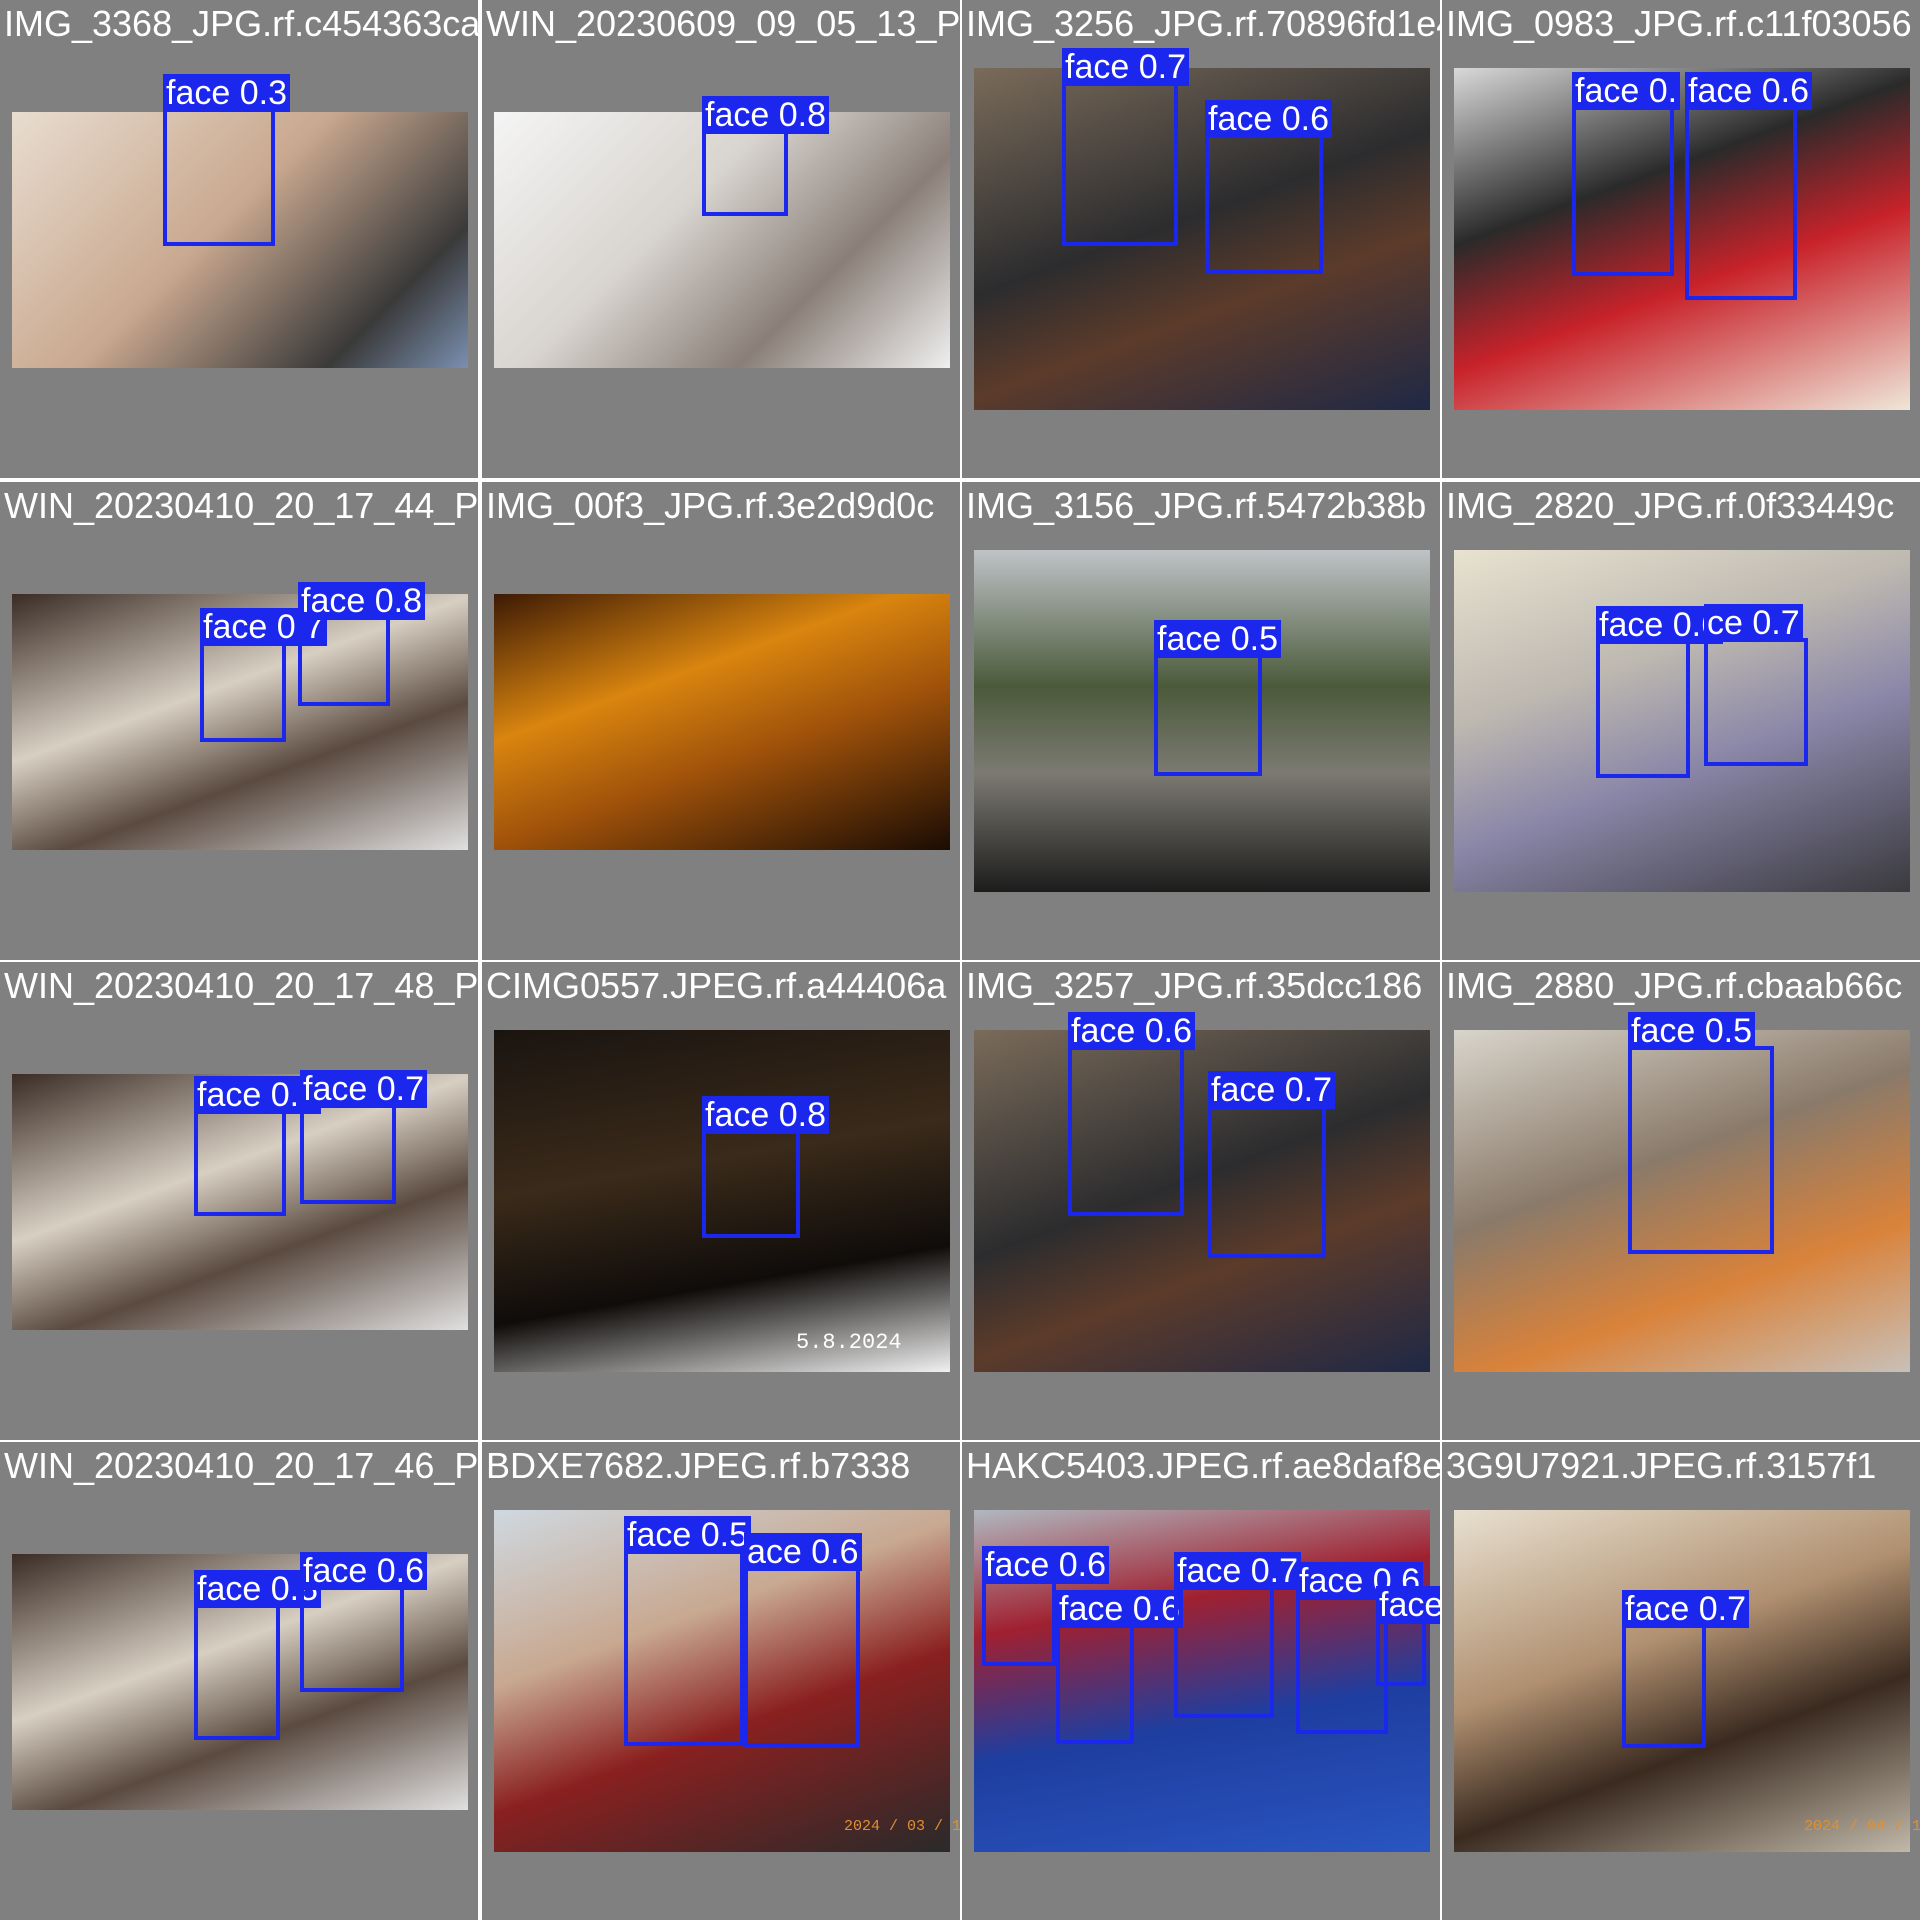 This screenshot has height=1920, width=1920. What do you see at coordinates (803, 1552) in the screenshot?
I see `detection-label: ace 0.6` at bounding box center [803, 1552].